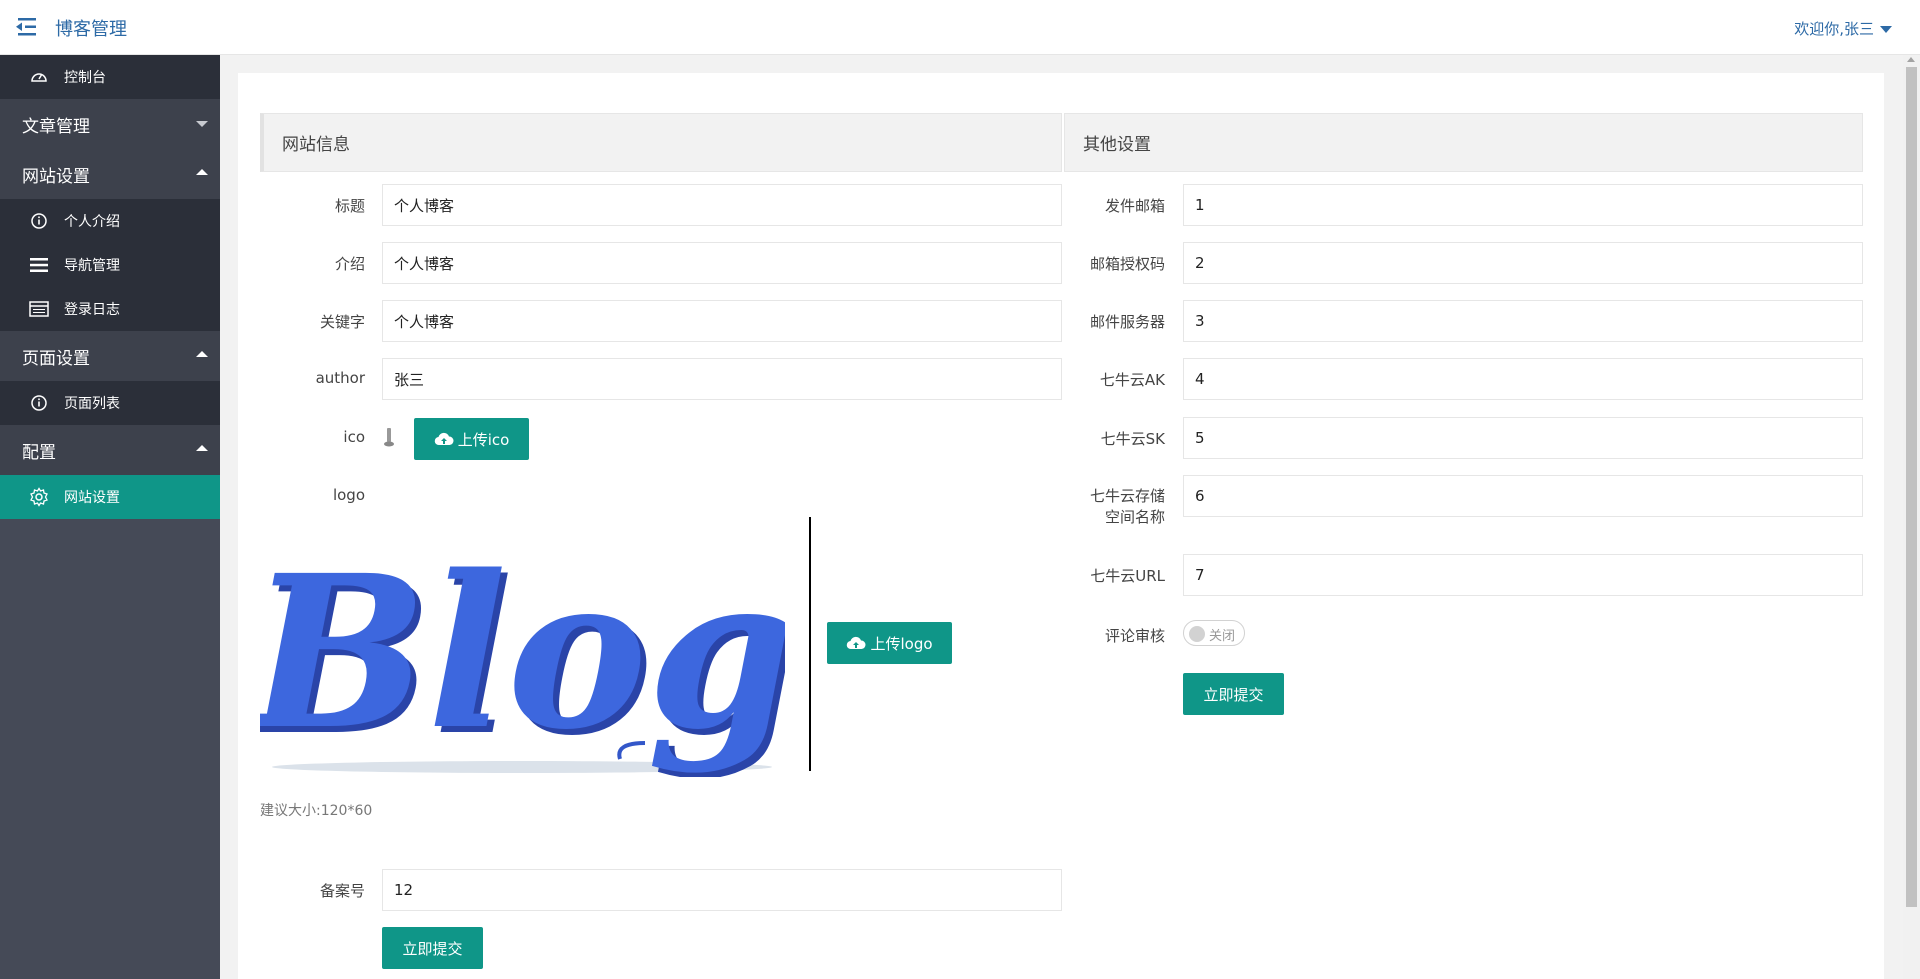 The image size is (1920, 979). Describe the element at coordinates (1911, 487) in the screenshot. I see `scrollbar-thumb` at that location.